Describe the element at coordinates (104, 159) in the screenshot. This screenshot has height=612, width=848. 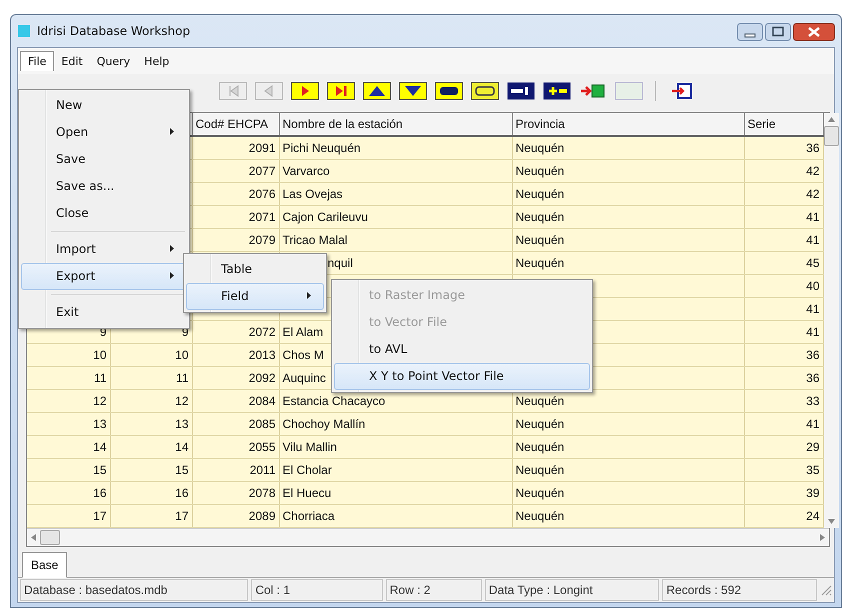
I see `menu-item: Save` at that location.